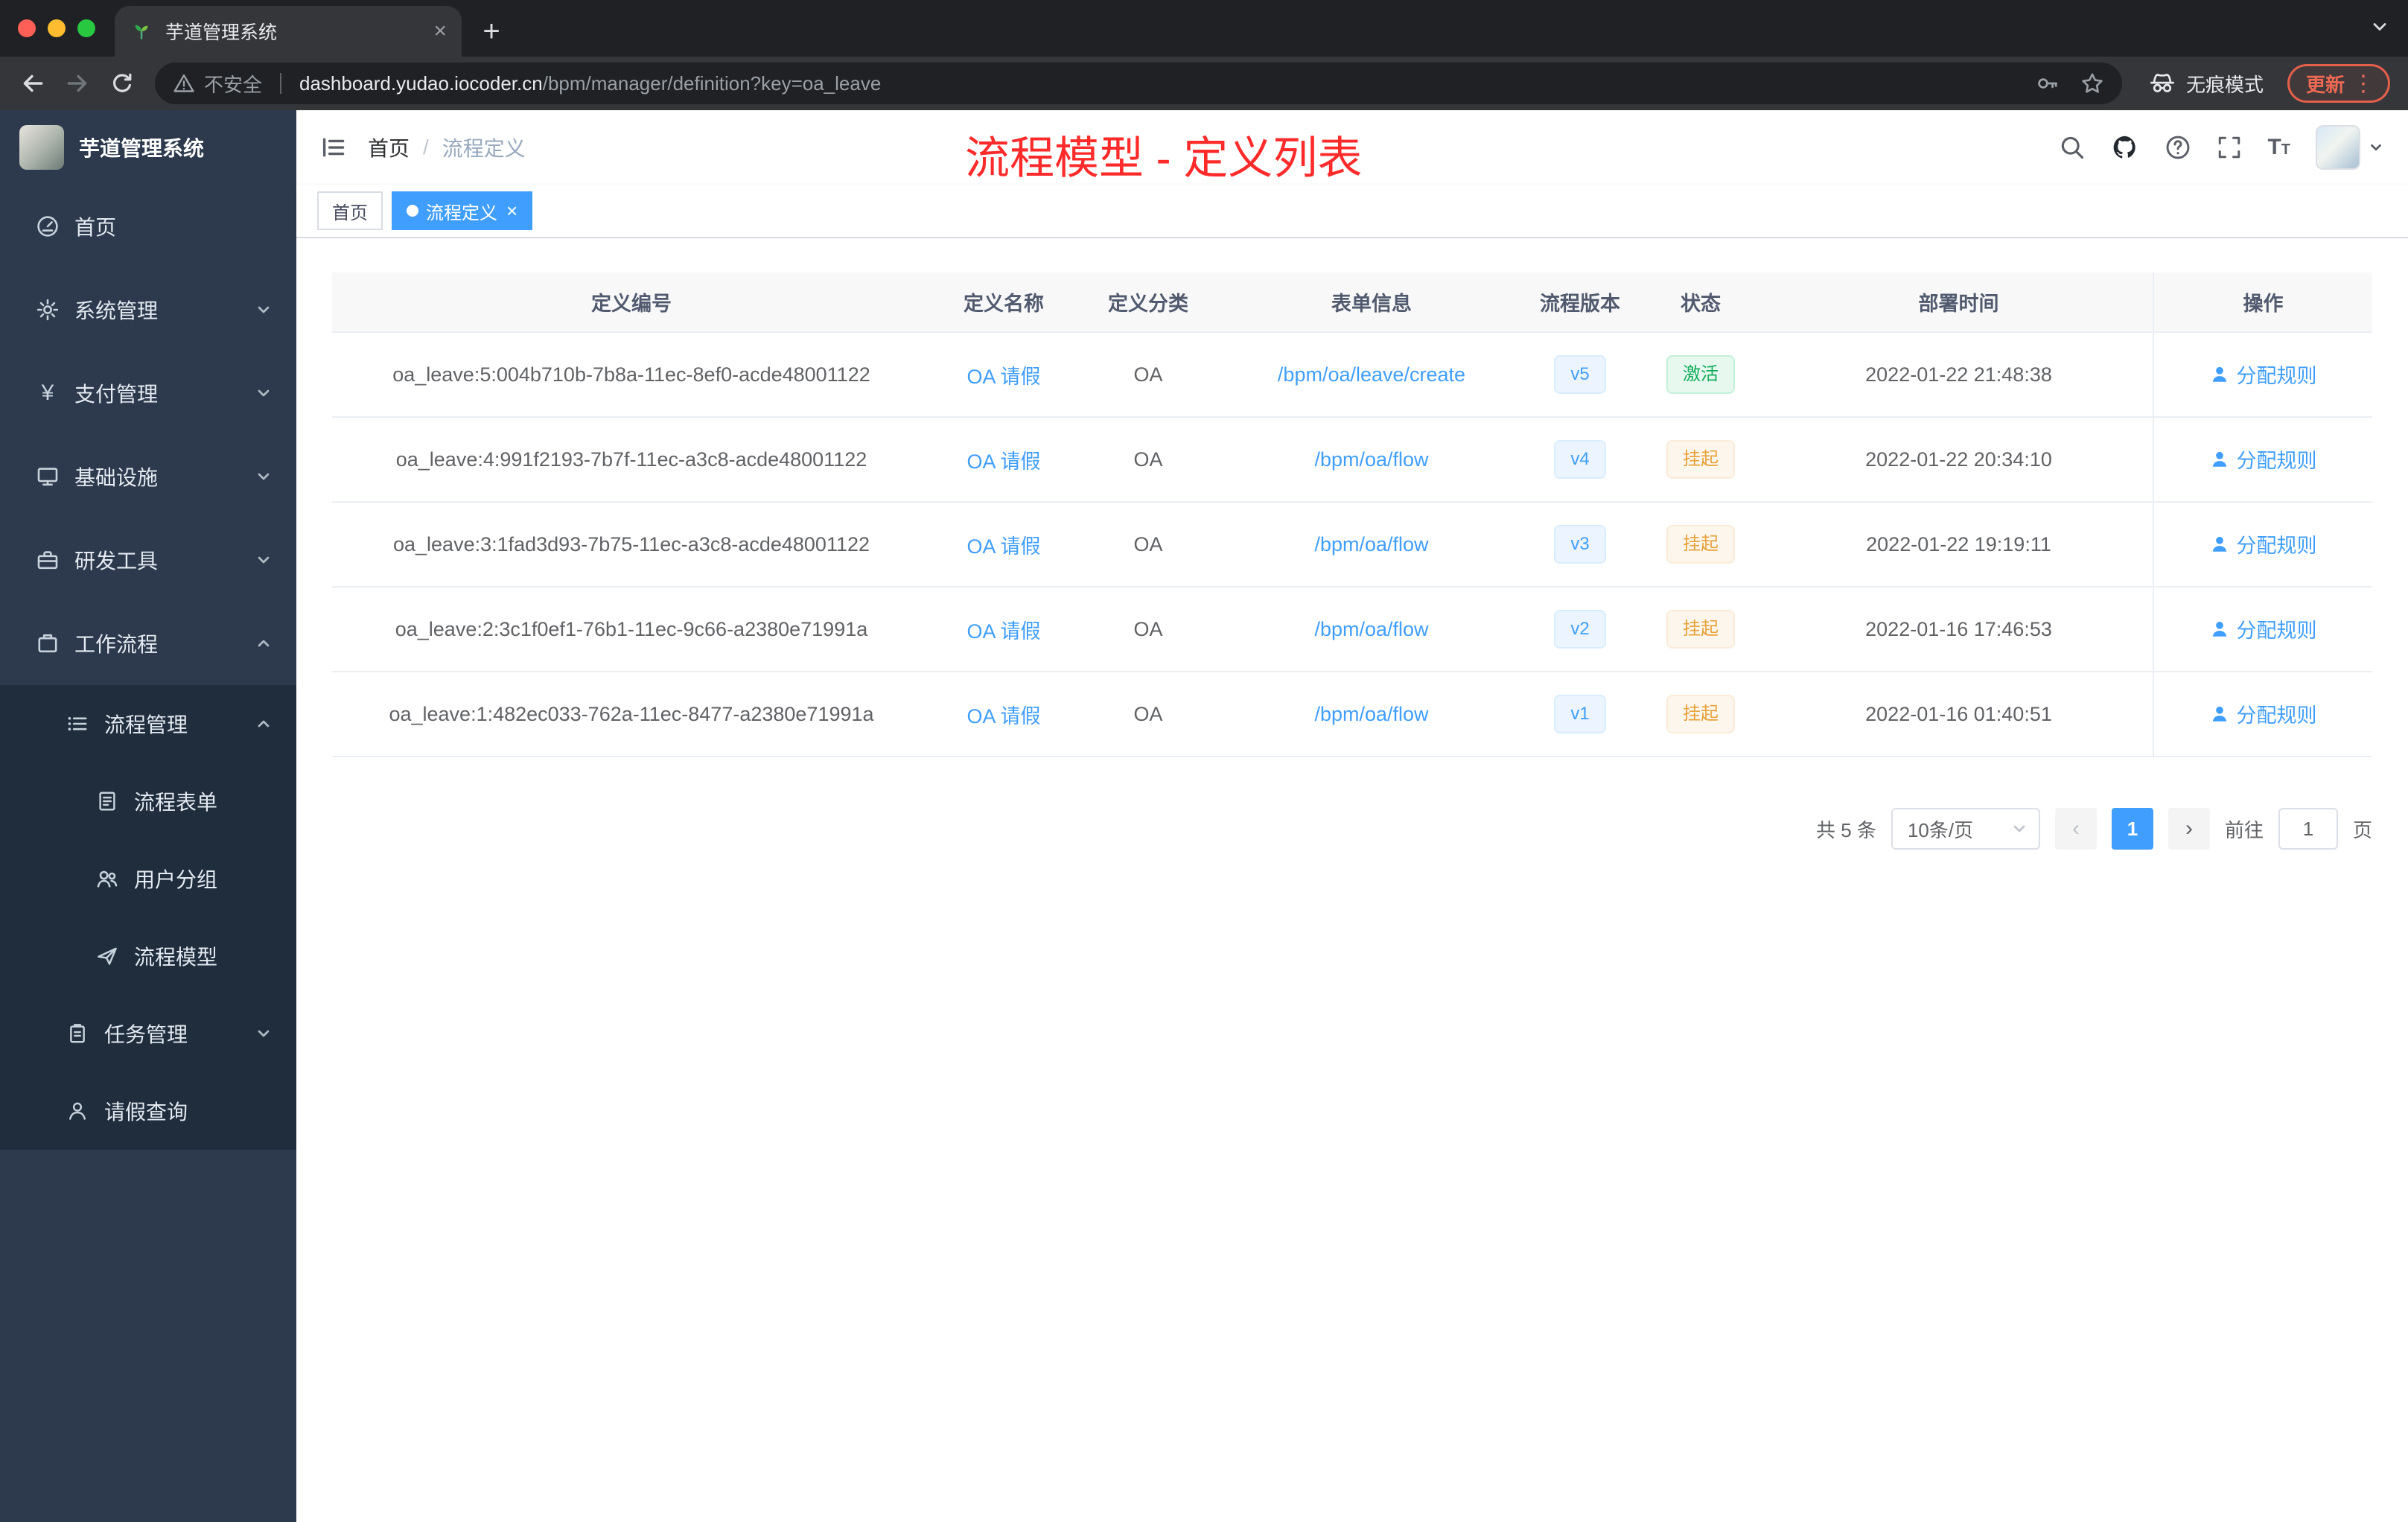  What do you see at coordinates (2132, 829) in the screenshot?
I see `page-number-button: 1` at bounding box center [2132, 829].